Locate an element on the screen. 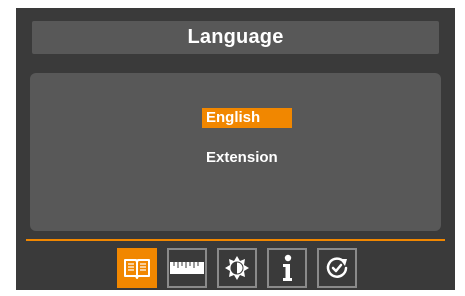 Image resolution: width=465 pixels, height=296 pixels. tab-language is located at coordinates (137, 268).